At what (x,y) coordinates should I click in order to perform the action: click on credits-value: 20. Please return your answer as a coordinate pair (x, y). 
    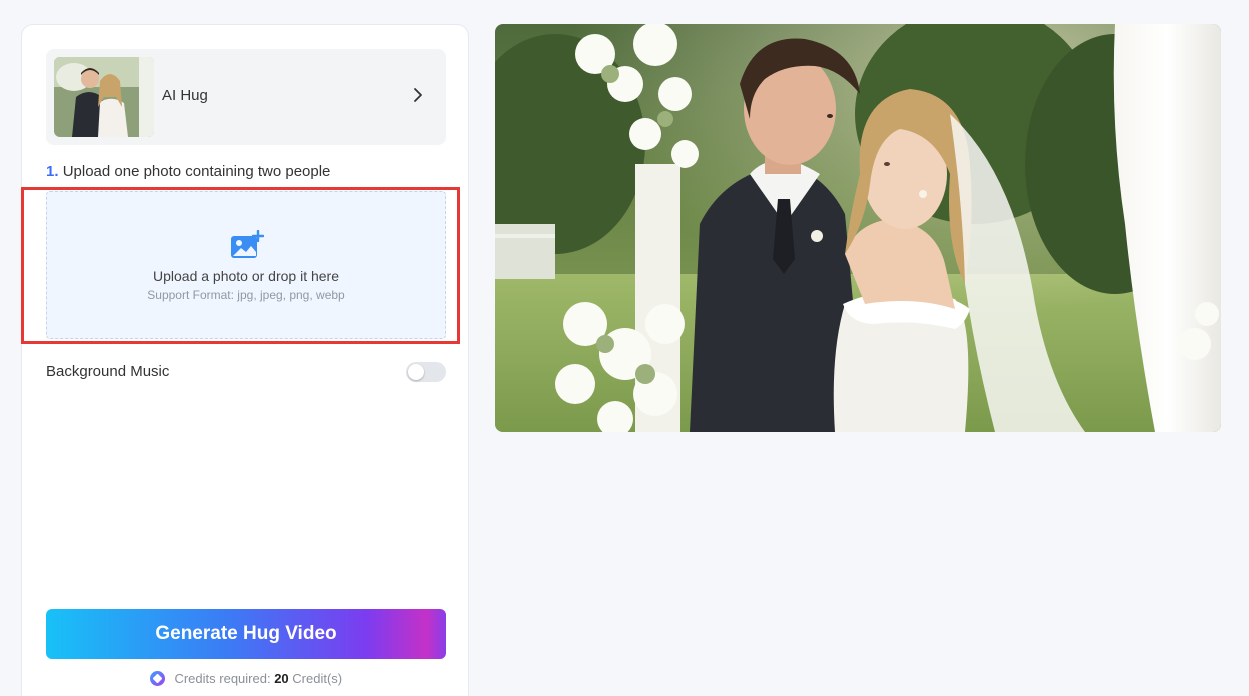
    Looking at the image, I should click on (281, 678).